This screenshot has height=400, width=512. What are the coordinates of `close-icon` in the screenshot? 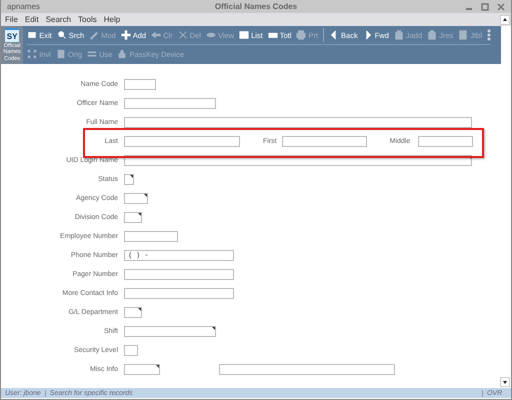 It's located at (501, 6).